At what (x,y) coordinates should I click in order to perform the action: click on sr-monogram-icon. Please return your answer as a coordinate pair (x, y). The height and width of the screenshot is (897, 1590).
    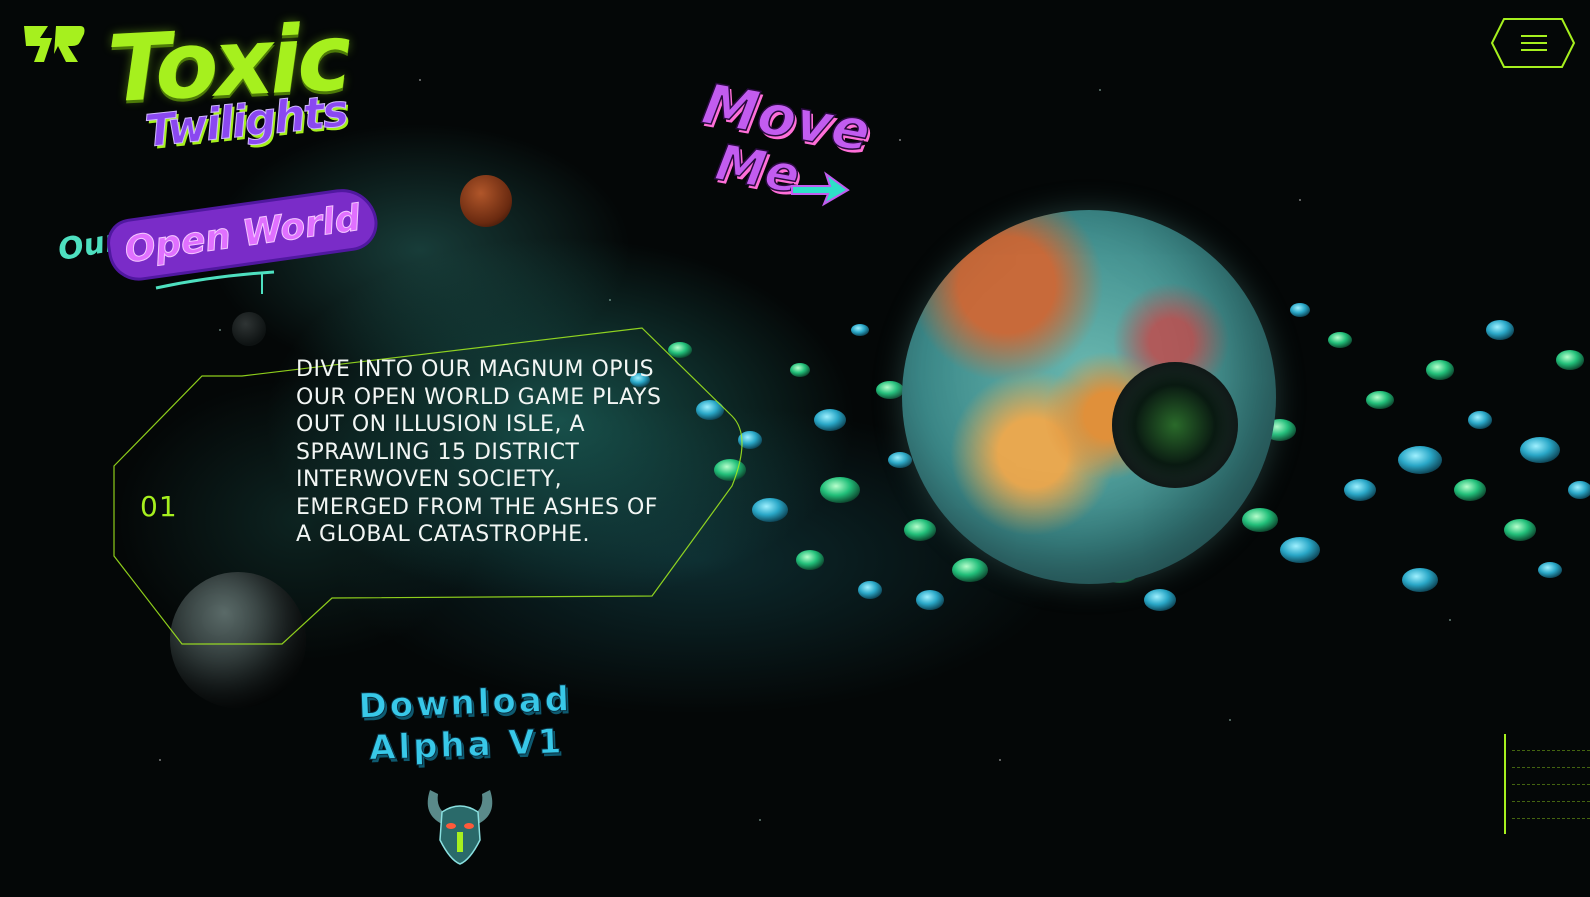
    Looking at the image, I should click on (53, 43).